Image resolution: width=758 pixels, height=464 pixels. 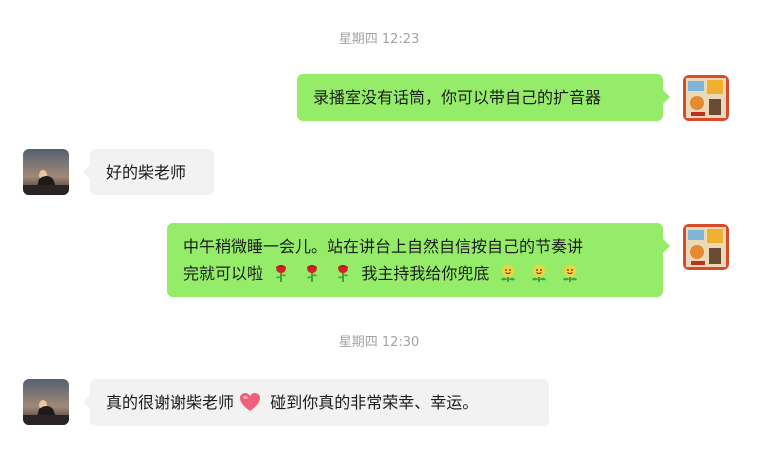 I want to click on heart-icon, so click(x=250, y=402).